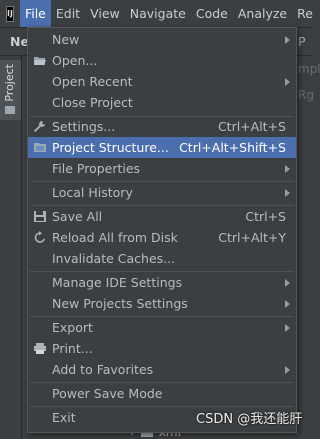  I want to click on menu-item-label: Manage IDE Settings, so click(117, 282).